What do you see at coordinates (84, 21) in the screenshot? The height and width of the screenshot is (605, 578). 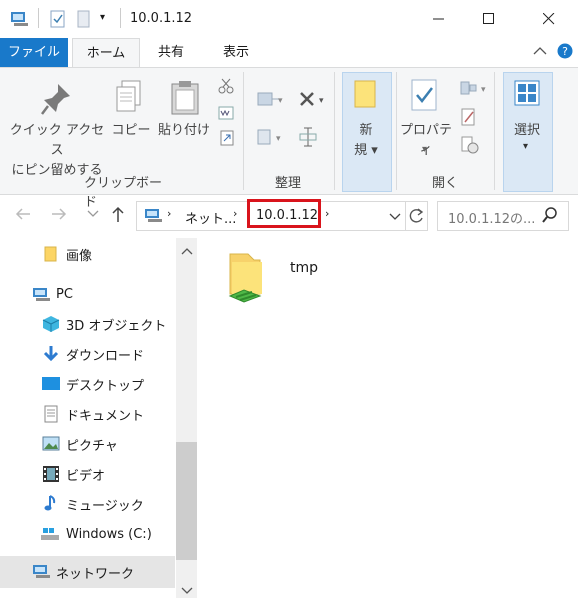 I see `new-folder-quick-icon` at bounding box center [84, 21].